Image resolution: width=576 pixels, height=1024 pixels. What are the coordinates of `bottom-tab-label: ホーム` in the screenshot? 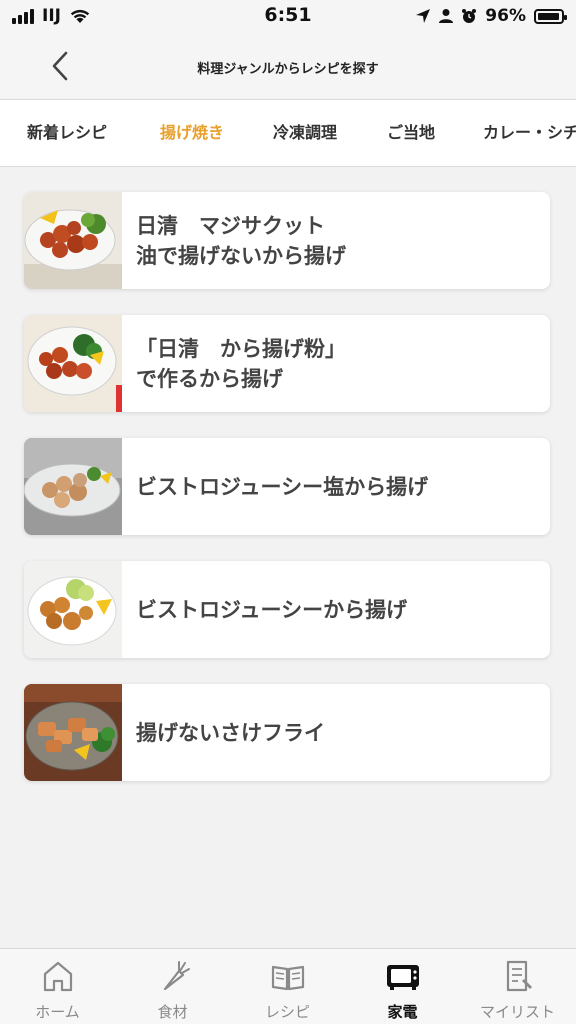 It's located at (57, 1012).